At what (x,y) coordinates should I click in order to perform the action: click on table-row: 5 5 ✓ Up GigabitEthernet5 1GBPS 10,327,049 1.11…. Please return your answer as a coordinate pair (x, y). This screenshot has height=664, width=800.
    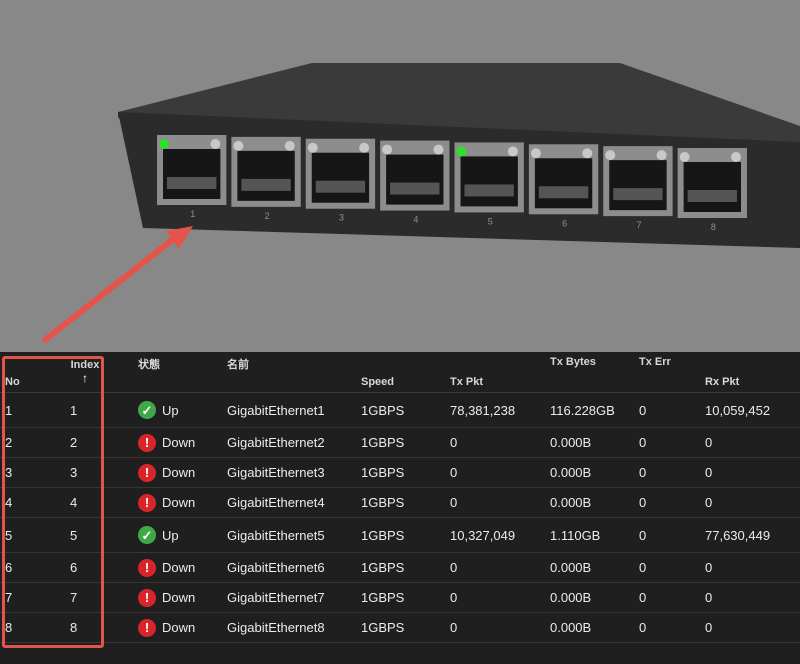
    Looking at the image, I should click on (400, 535).